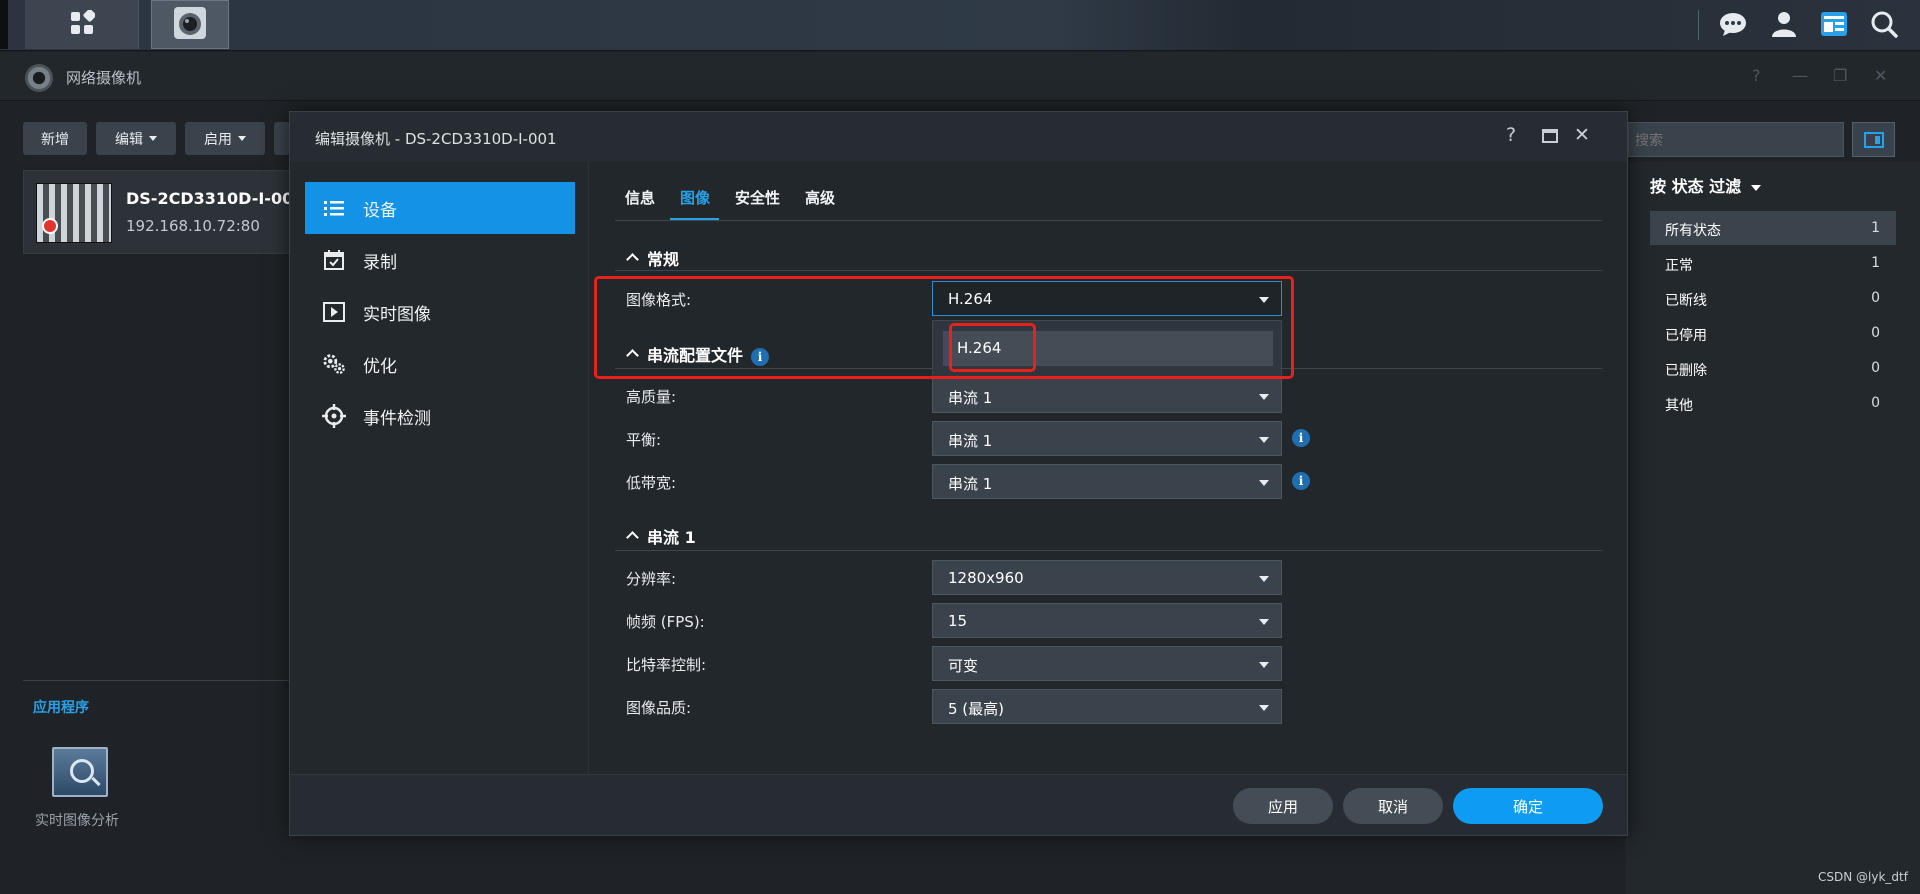  I want to click on filter-title-label: 按 状态 过滤, so click(1696, 186).